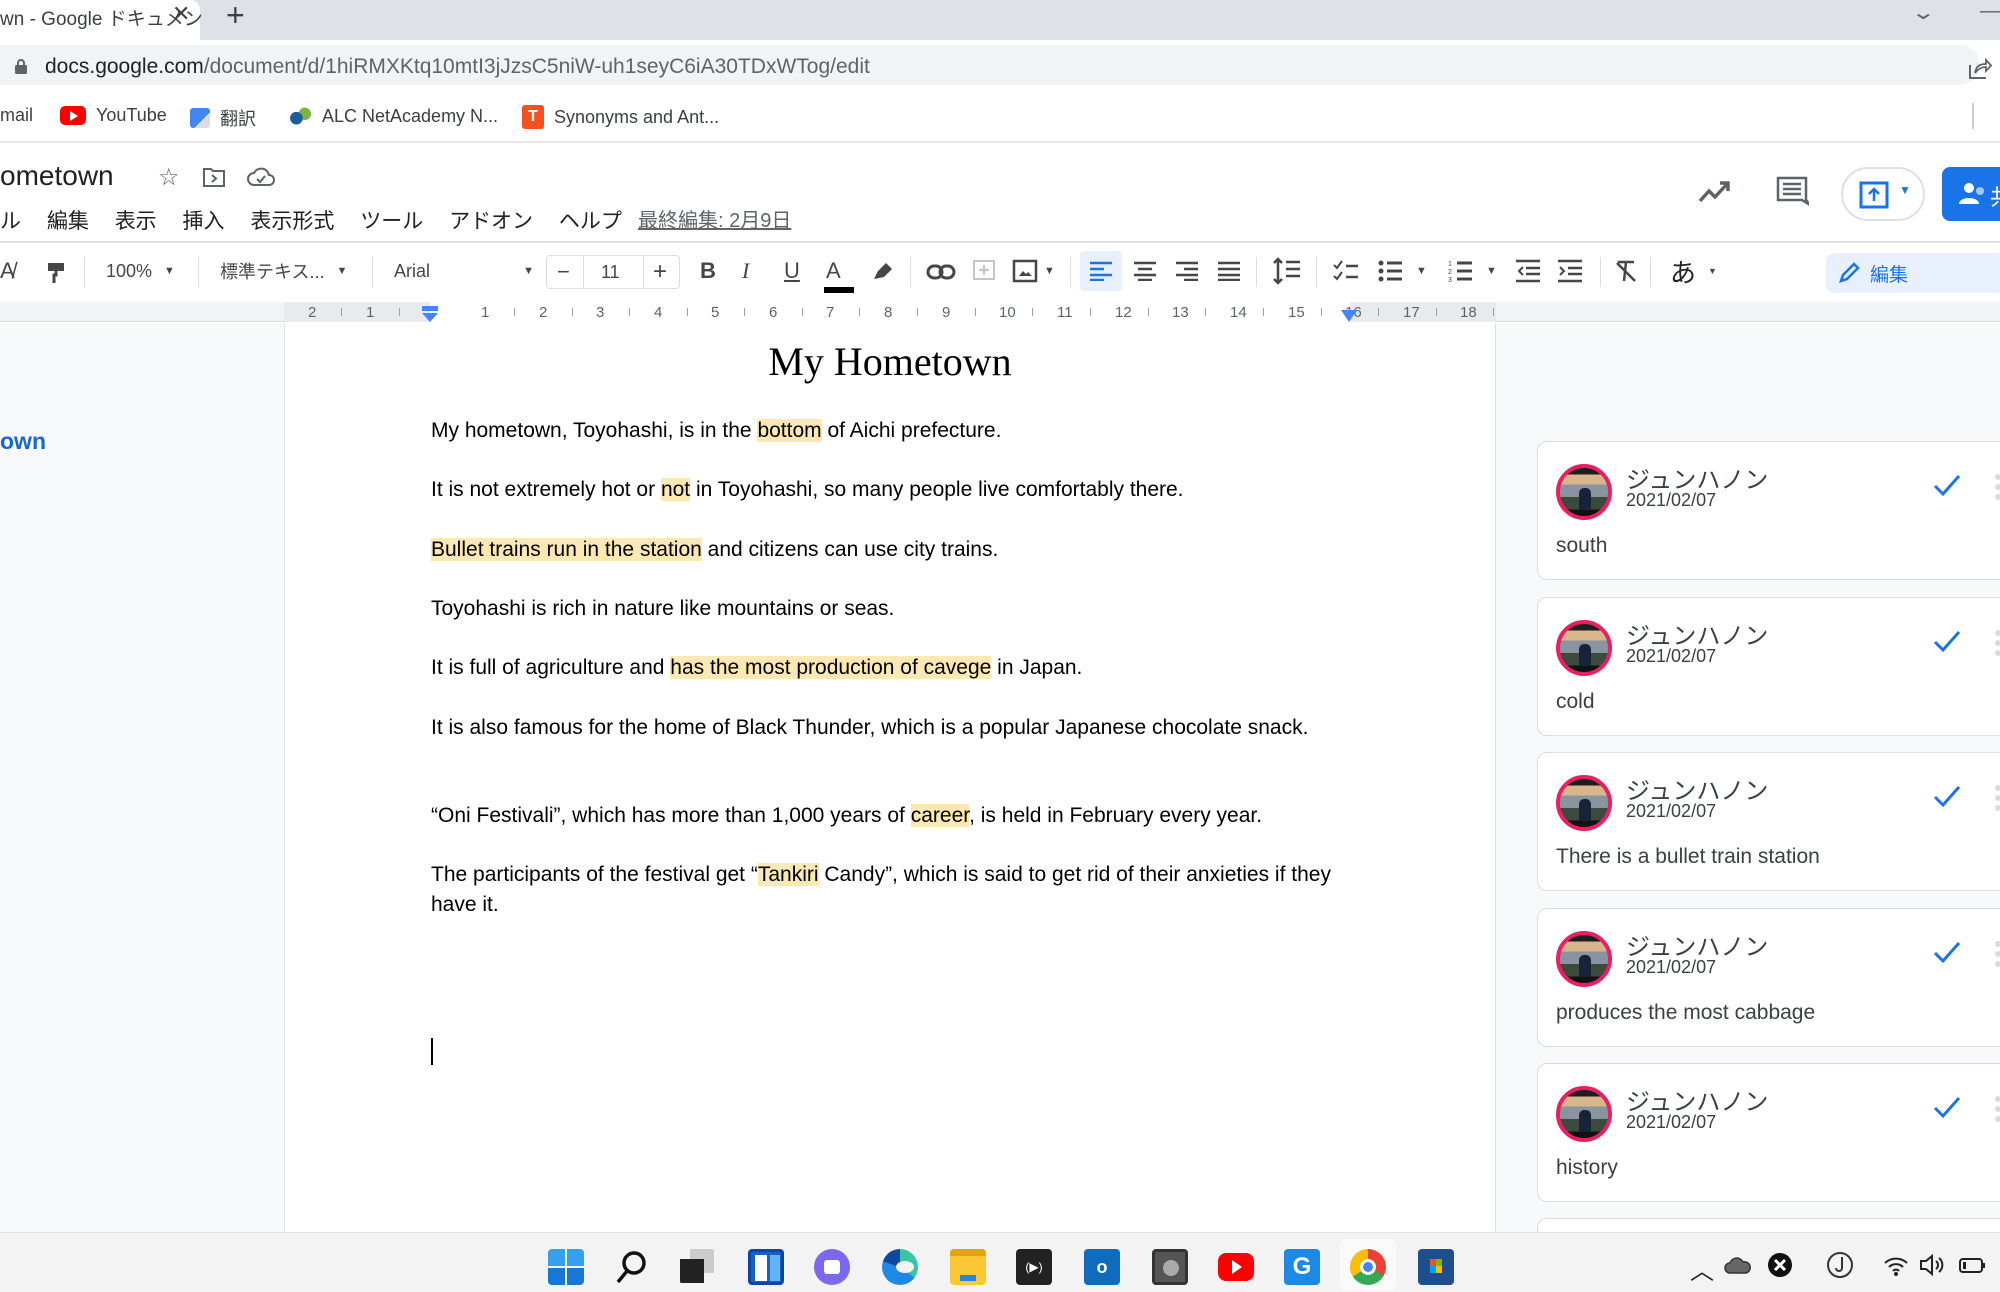 Image resolution: width=2000 pixels, height=1292 pixels. What do you see at coordinates (1102, 1267) in the screenshot?
I see `outlook-icon: o` at bounding box center [1102, 1267].